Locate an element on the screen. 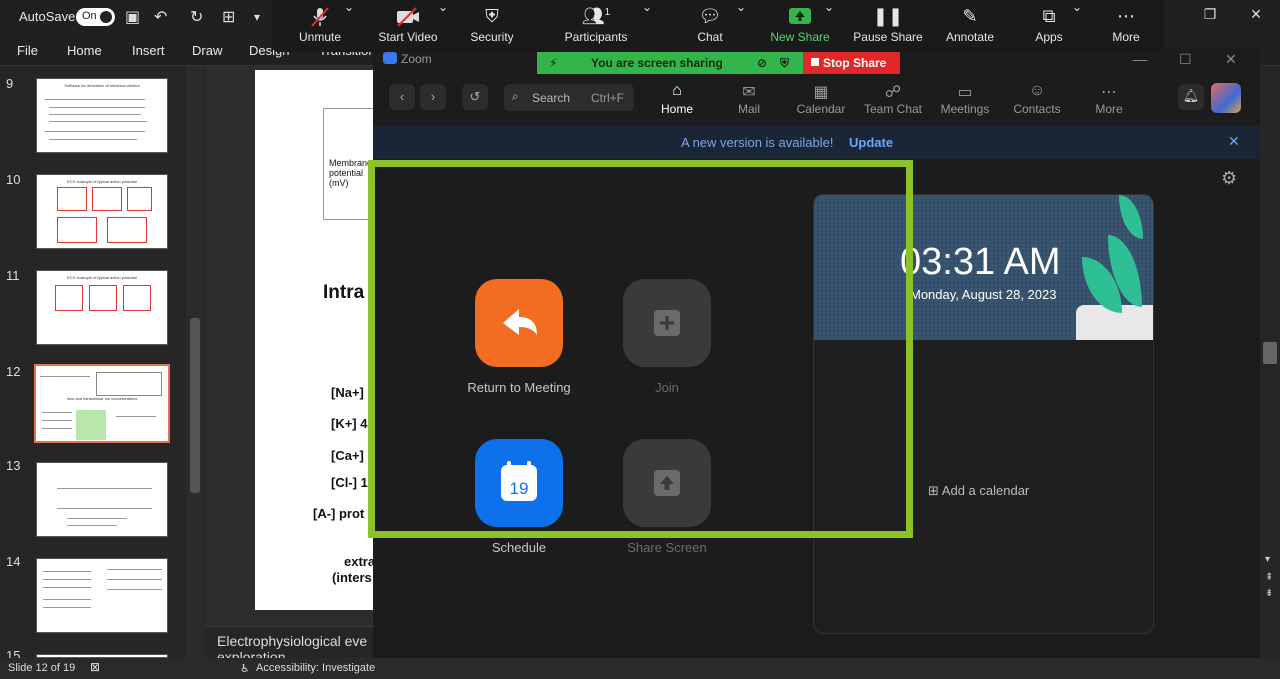 The image size is (1280, 679). present-icon: ⊞ is located at coordinates (228, 17).